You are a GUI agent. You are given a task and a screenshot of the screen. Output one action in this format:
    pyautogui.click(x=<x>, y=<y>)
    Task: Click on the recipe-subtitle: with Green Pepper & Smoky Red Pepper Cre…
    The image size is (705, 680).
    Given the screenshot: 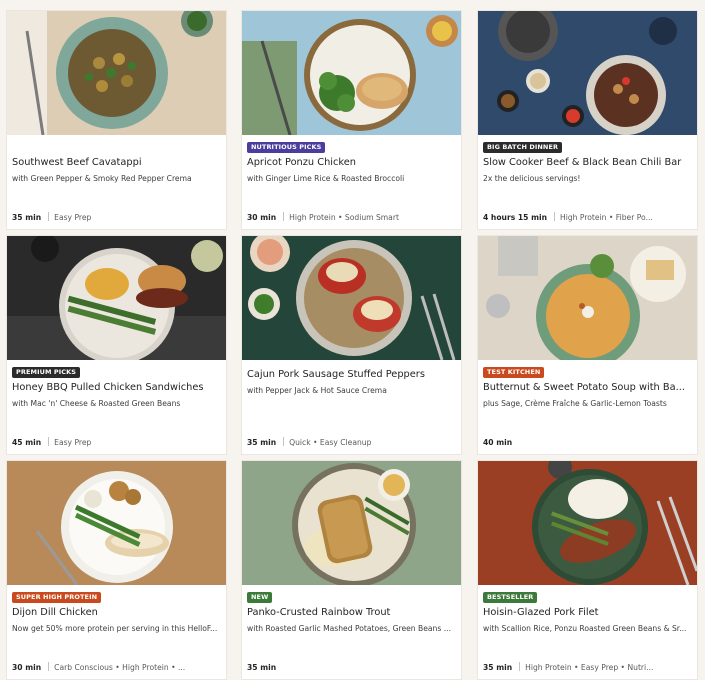 What is the action you would take?
    pyautogui.click(x=102, y=178)
    